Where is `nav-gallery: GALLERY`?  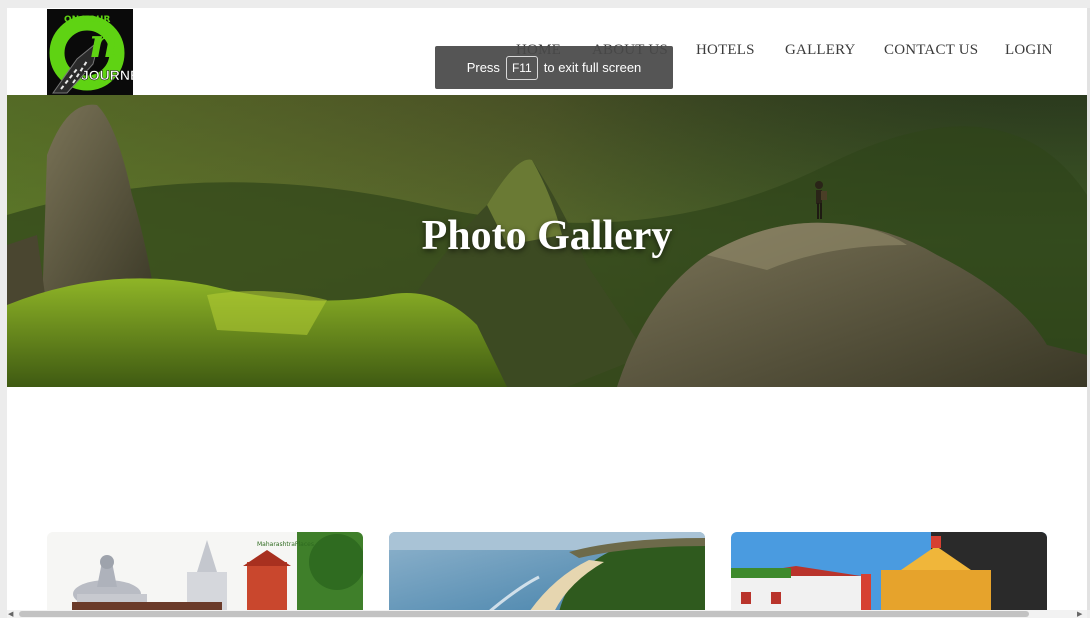 nav-gallery: GALLERY is located at coordinates (820, 50).